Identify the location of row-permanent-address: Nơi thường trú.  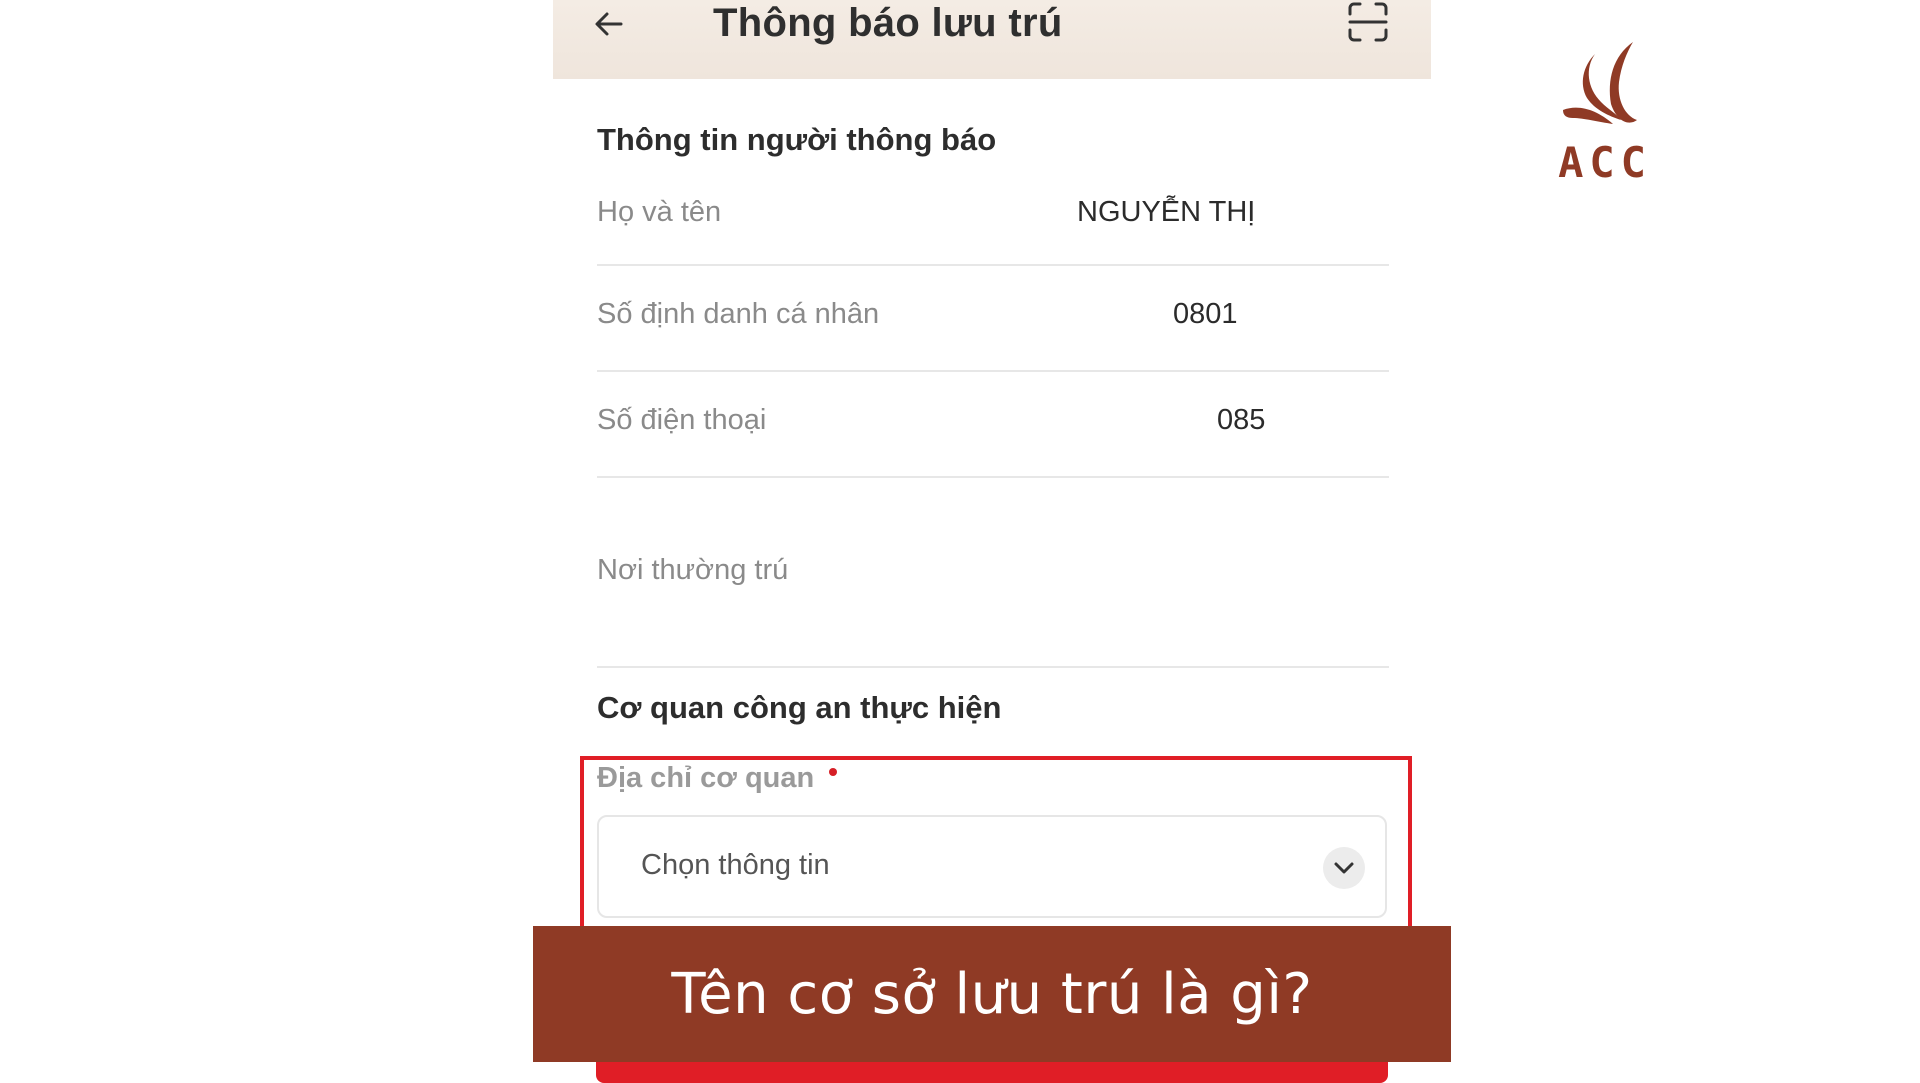
(993, 573).